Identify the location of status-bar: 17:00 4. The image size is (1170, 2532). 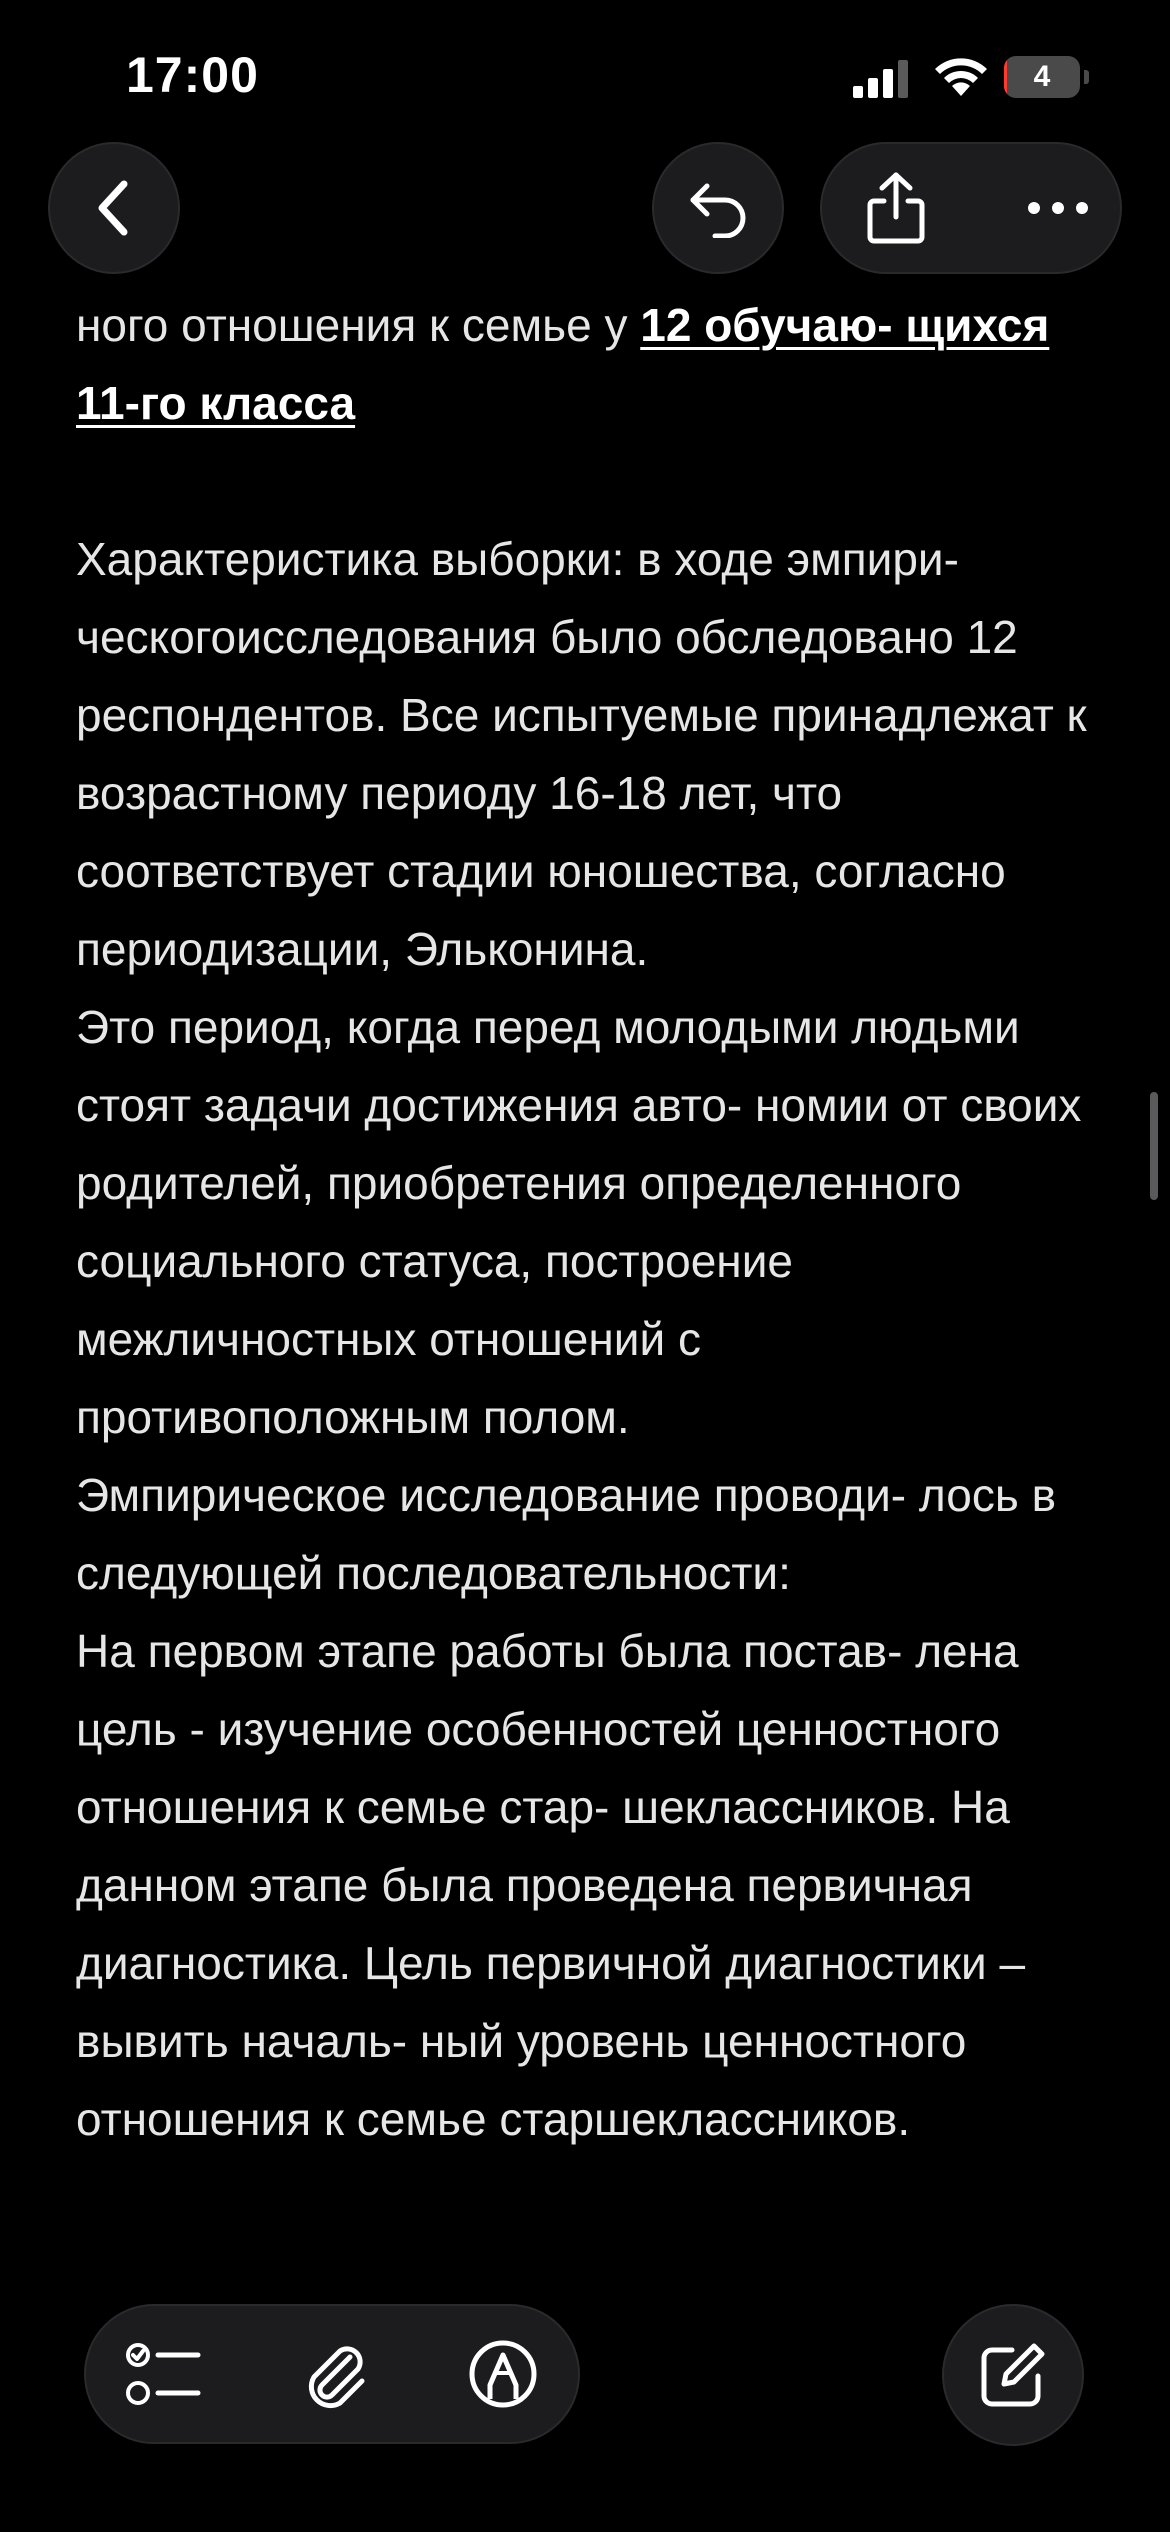
(585, 75).